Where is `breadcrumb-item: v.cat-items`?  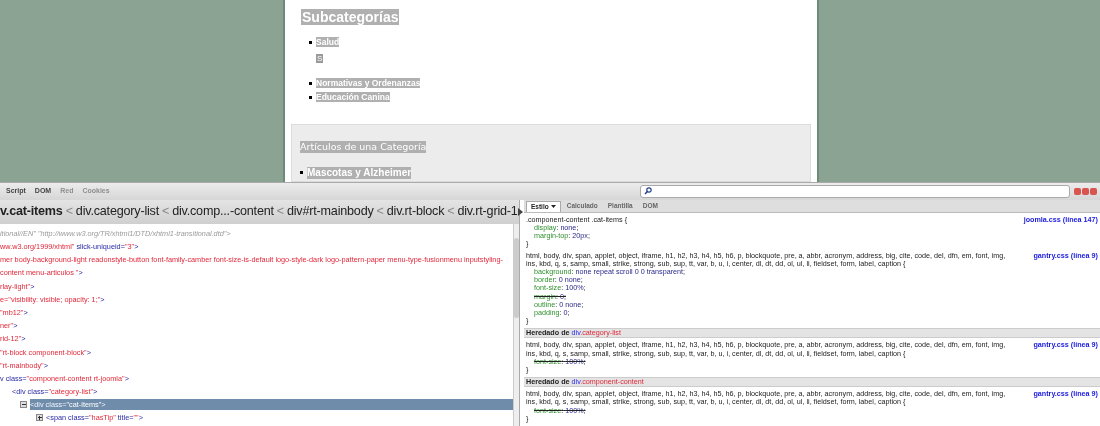
breadcrumb-item: v.cat-items is located at coordinates (31, 212).